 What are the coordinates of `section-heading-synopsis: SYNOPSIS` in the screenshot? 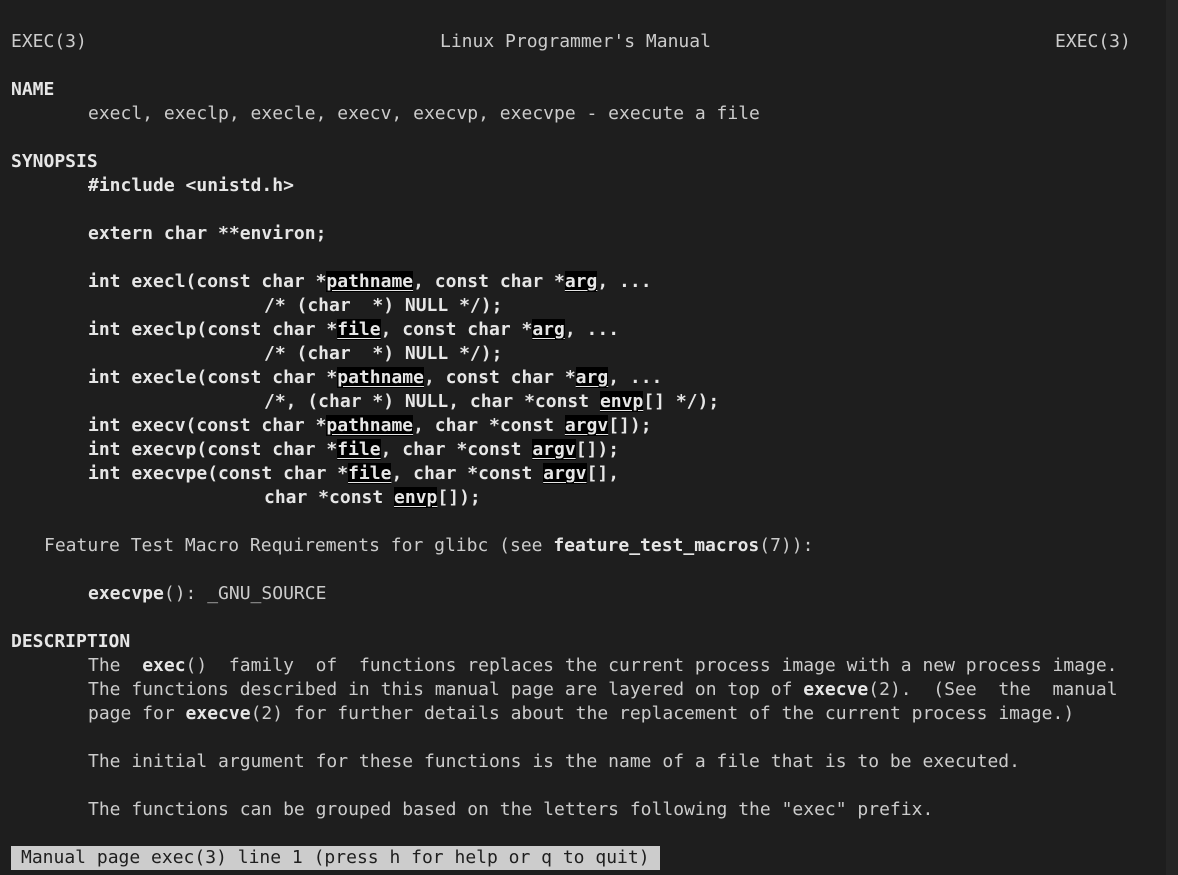 It's located at (54, 161).